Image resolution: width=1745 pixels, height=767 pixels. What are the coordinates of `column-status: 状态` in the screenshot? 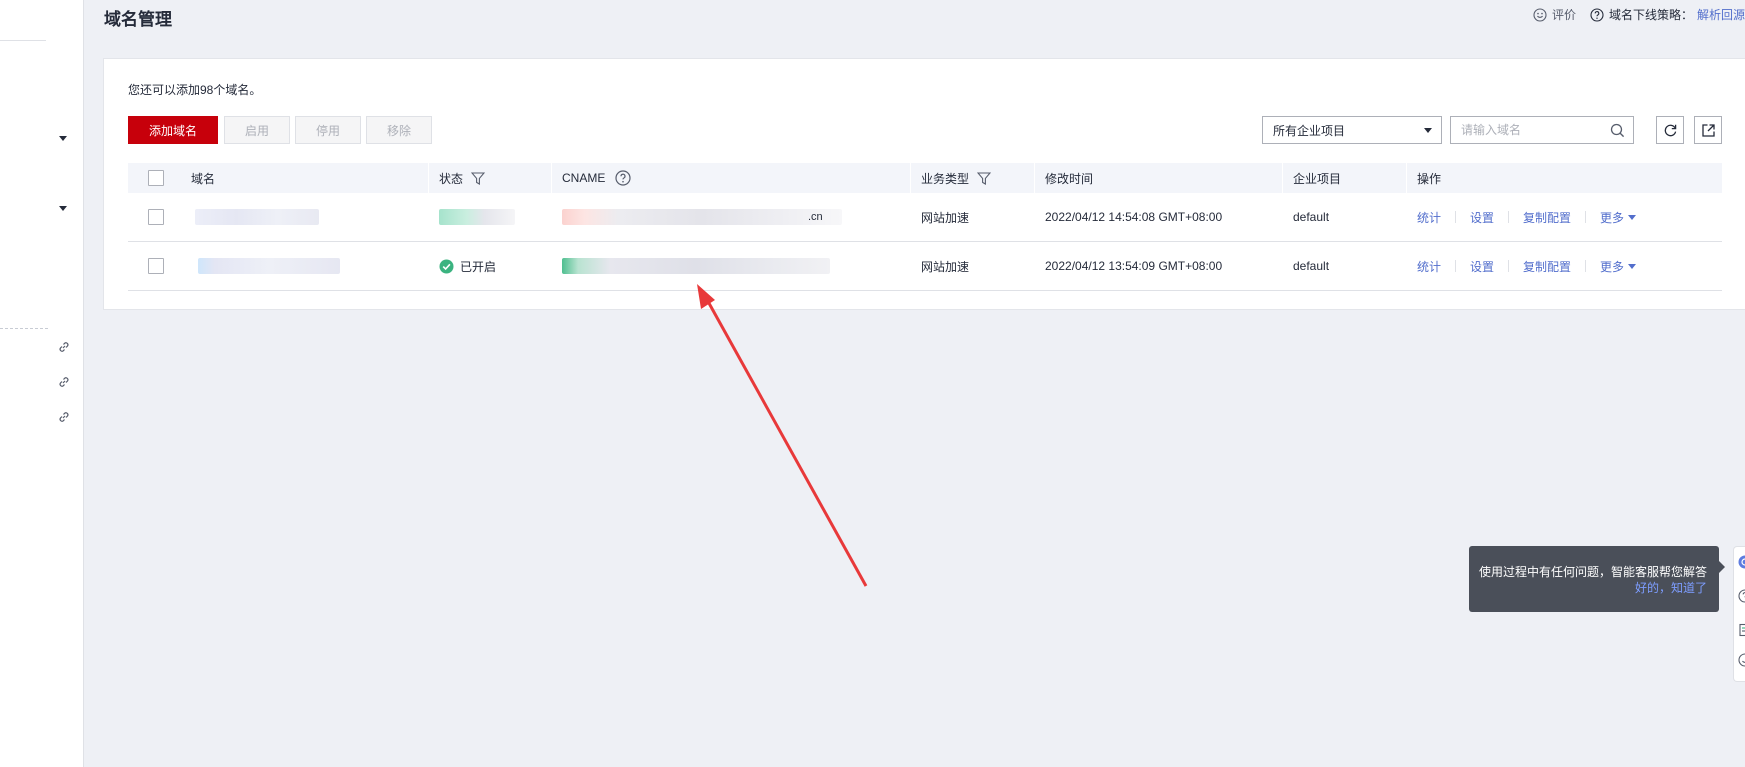 It's located at (462, 178).